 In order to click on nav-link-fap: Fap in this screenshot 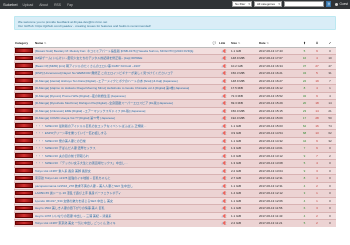, I will do `click(70, 5)`.